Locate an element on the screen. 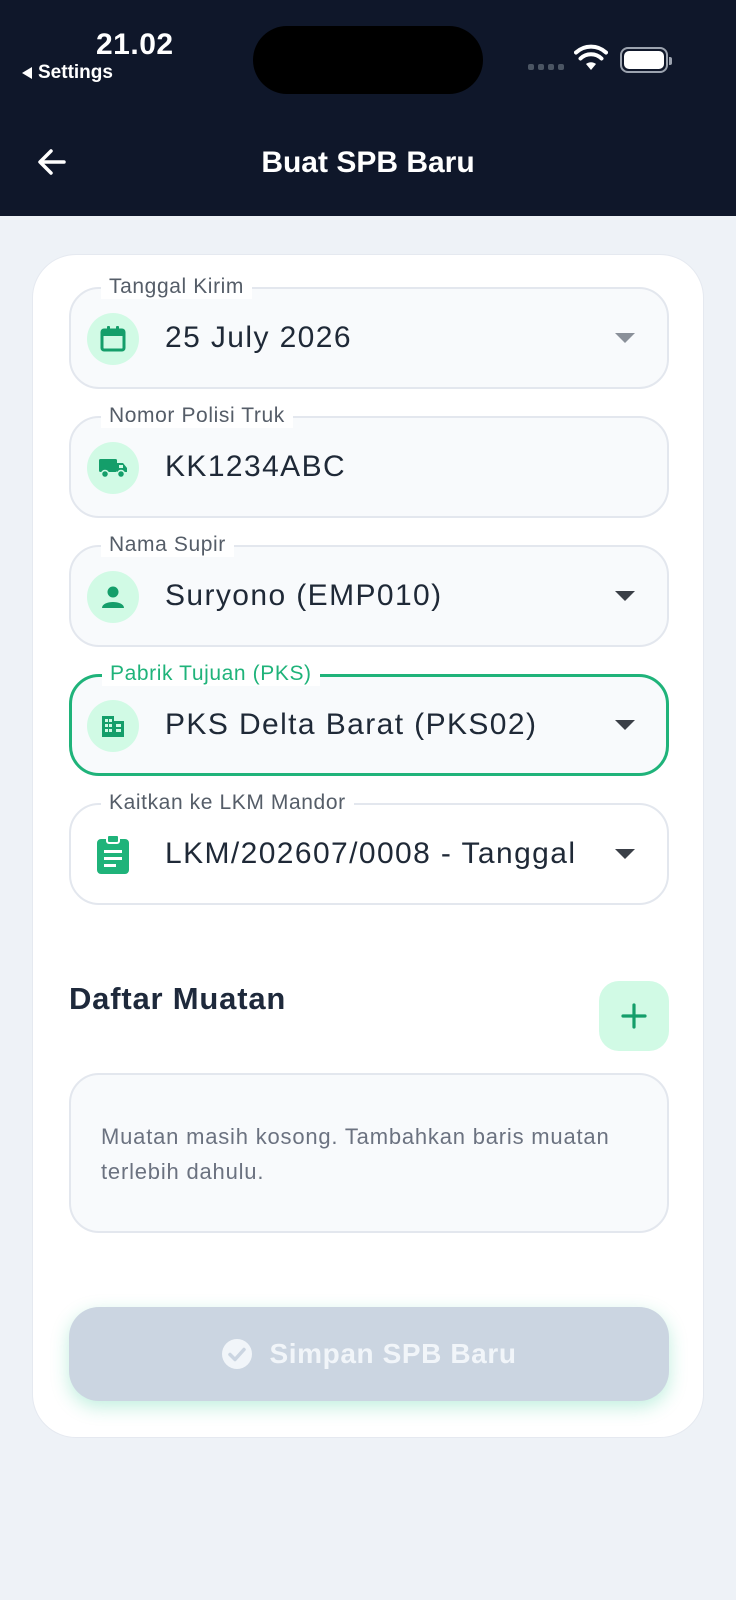  lkm-mandor-label: Kaitkan ke LKM Mandor is located at coordinates (227, 803).